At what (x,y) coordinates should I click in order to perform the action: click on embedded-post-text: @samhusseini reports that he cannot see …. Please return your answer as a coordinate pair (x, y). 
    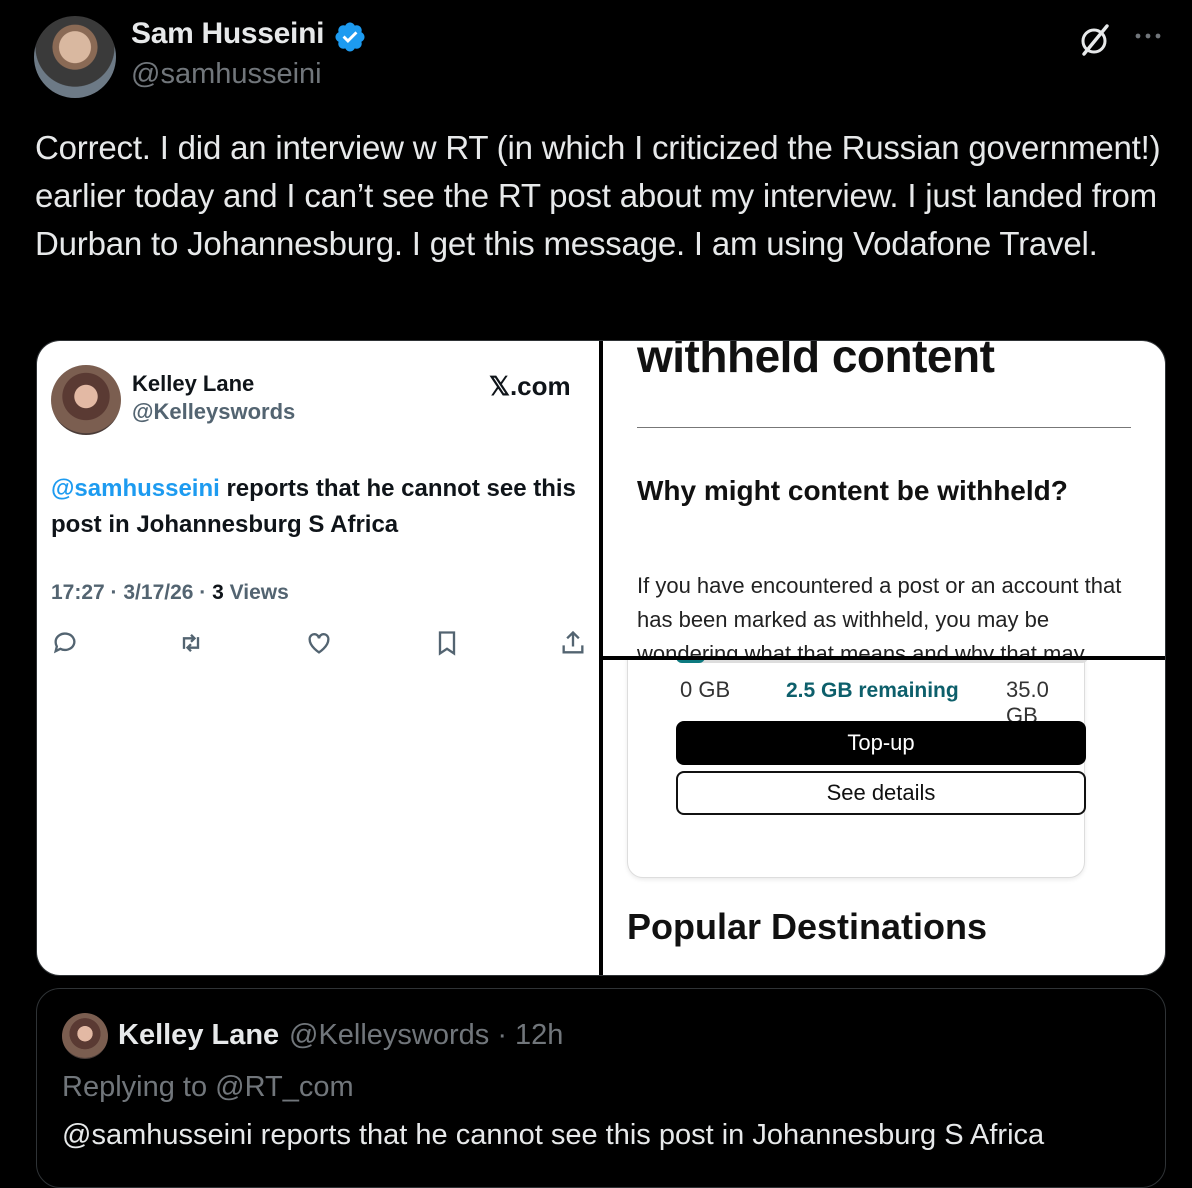
    Looking at the image, I should click on (321, 507).